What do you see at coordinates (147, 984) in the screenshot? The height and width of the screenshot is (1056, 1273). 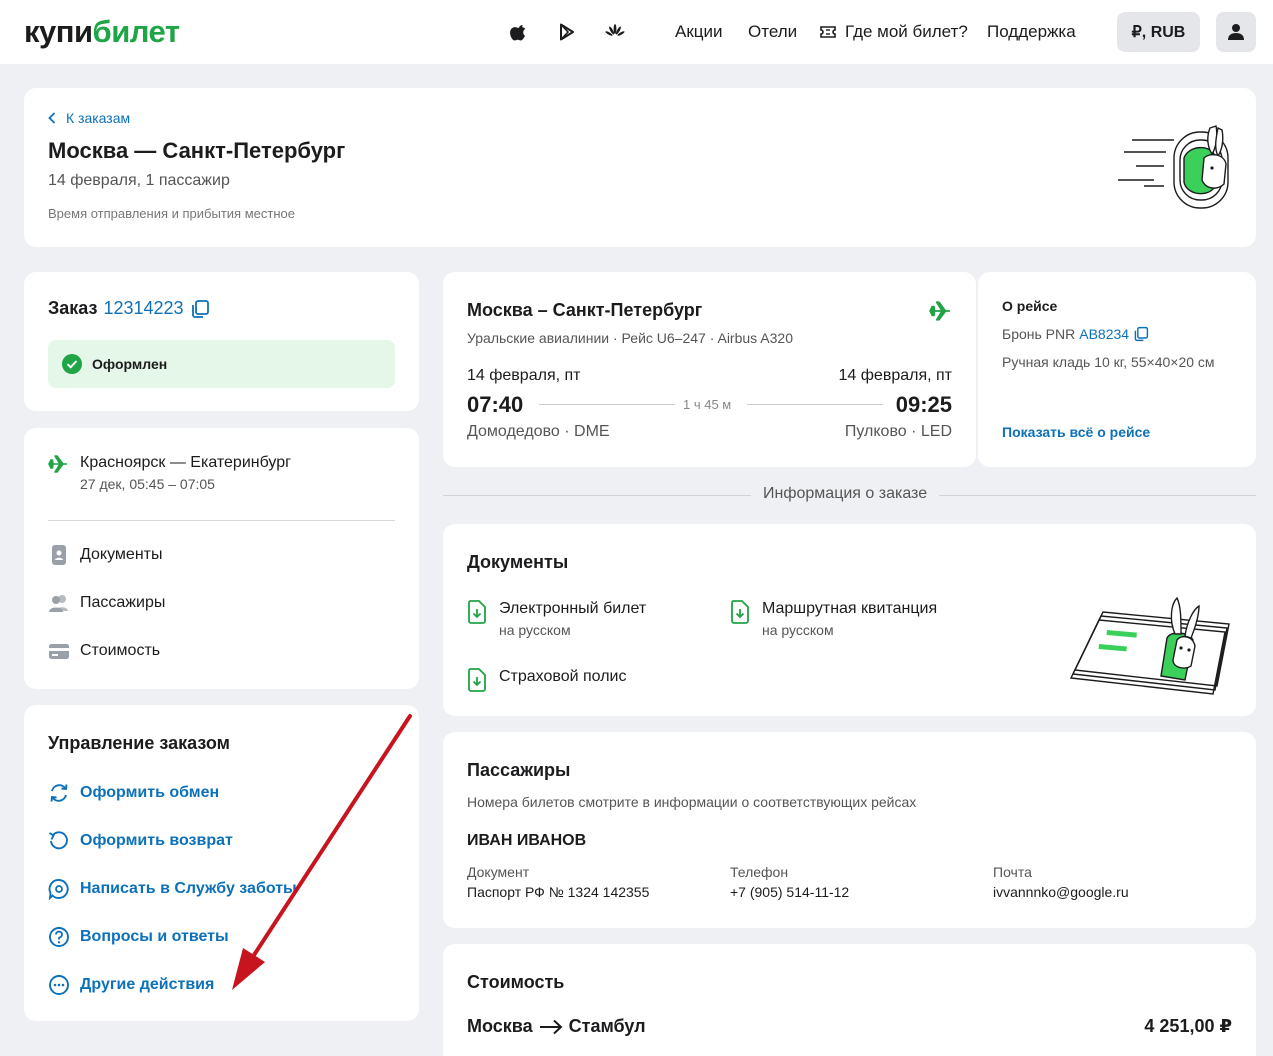 I see `manage-item-label: Другие действия` at bounding box center [147, 984].